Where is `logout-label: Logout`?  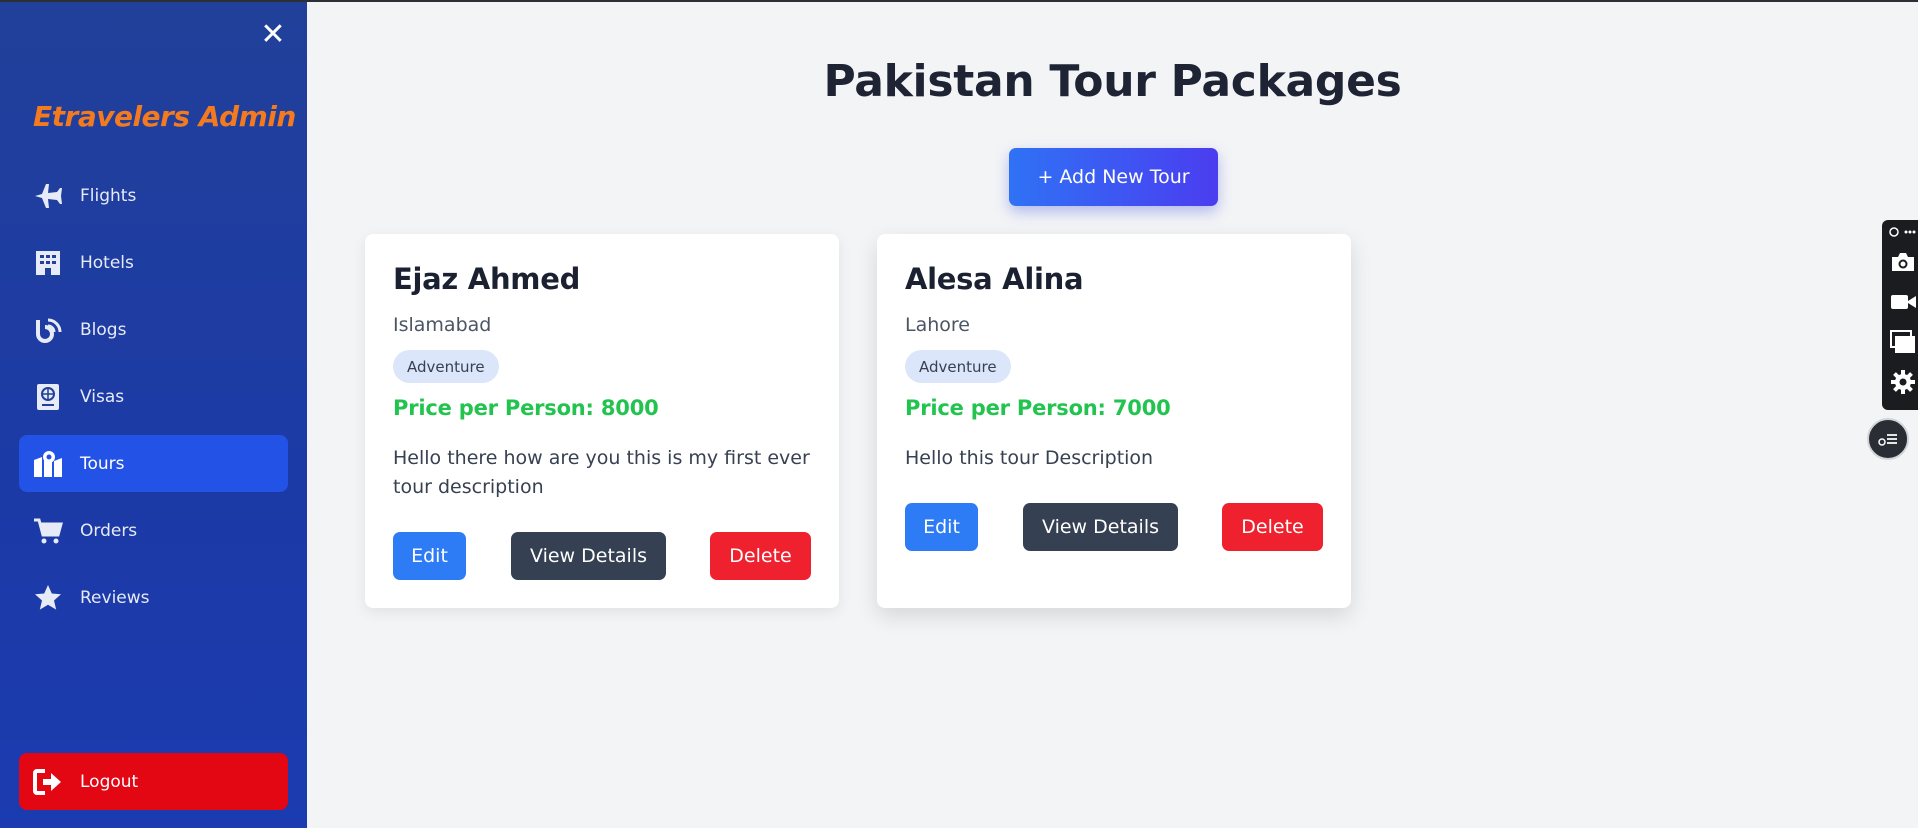
logout-label: Logout is located at coordinates (109, 781).